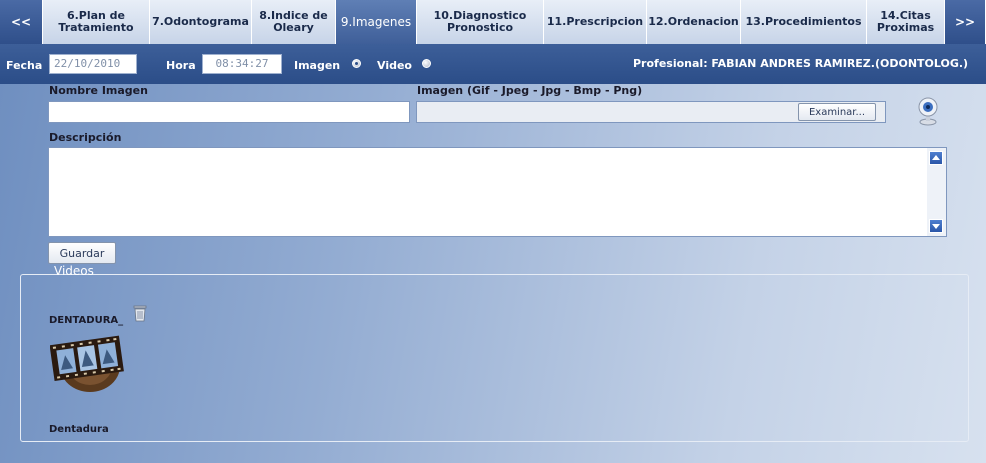 This screenshot has height=463, width=986. What do you see at coordinates (85, 137) in the screenshot?
I see `descripcion-label: Descripción` at bounding box center [85, 137].